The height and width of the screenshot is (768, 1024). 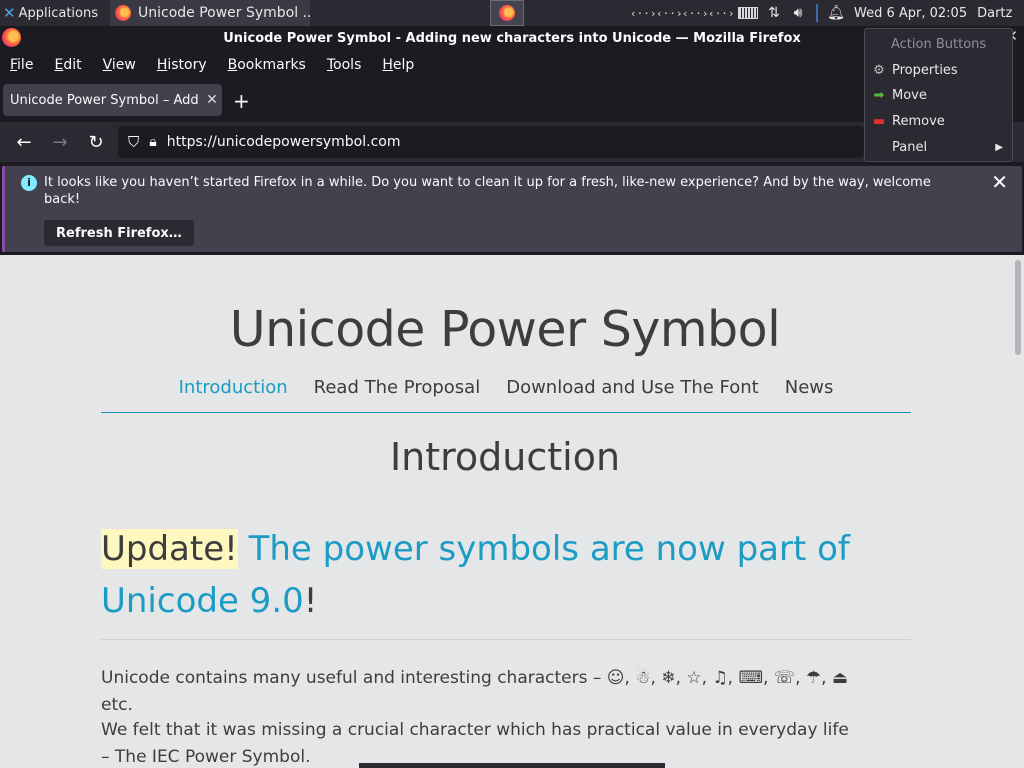 I want to click on nav-link-introduction: Introduction, so click(x=233, y=393).